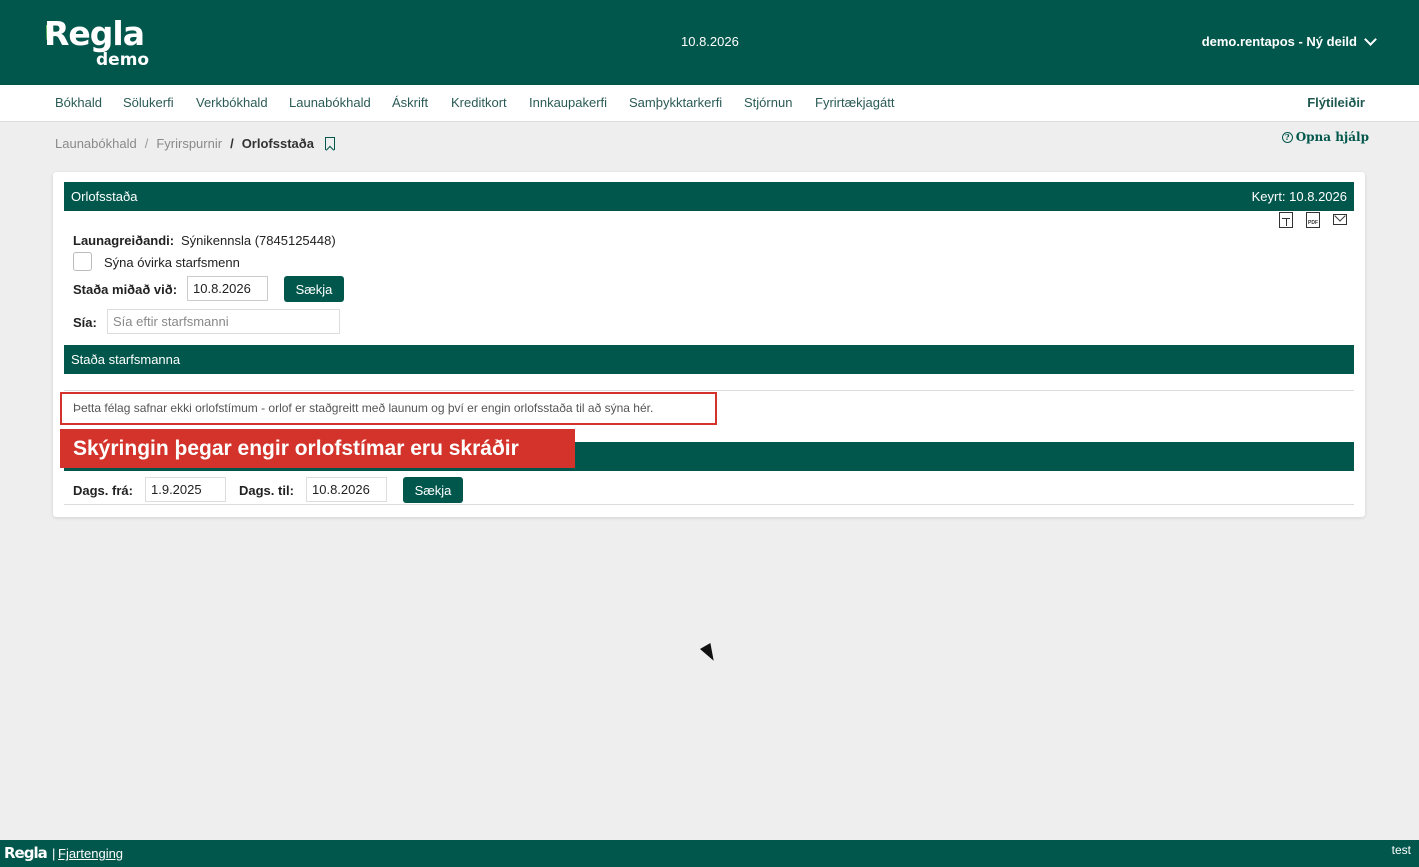  What do you see at coordinates (709, 653) in the screenshot?
I see `mouse-cursor-icon` at bounding box center [709, 653].